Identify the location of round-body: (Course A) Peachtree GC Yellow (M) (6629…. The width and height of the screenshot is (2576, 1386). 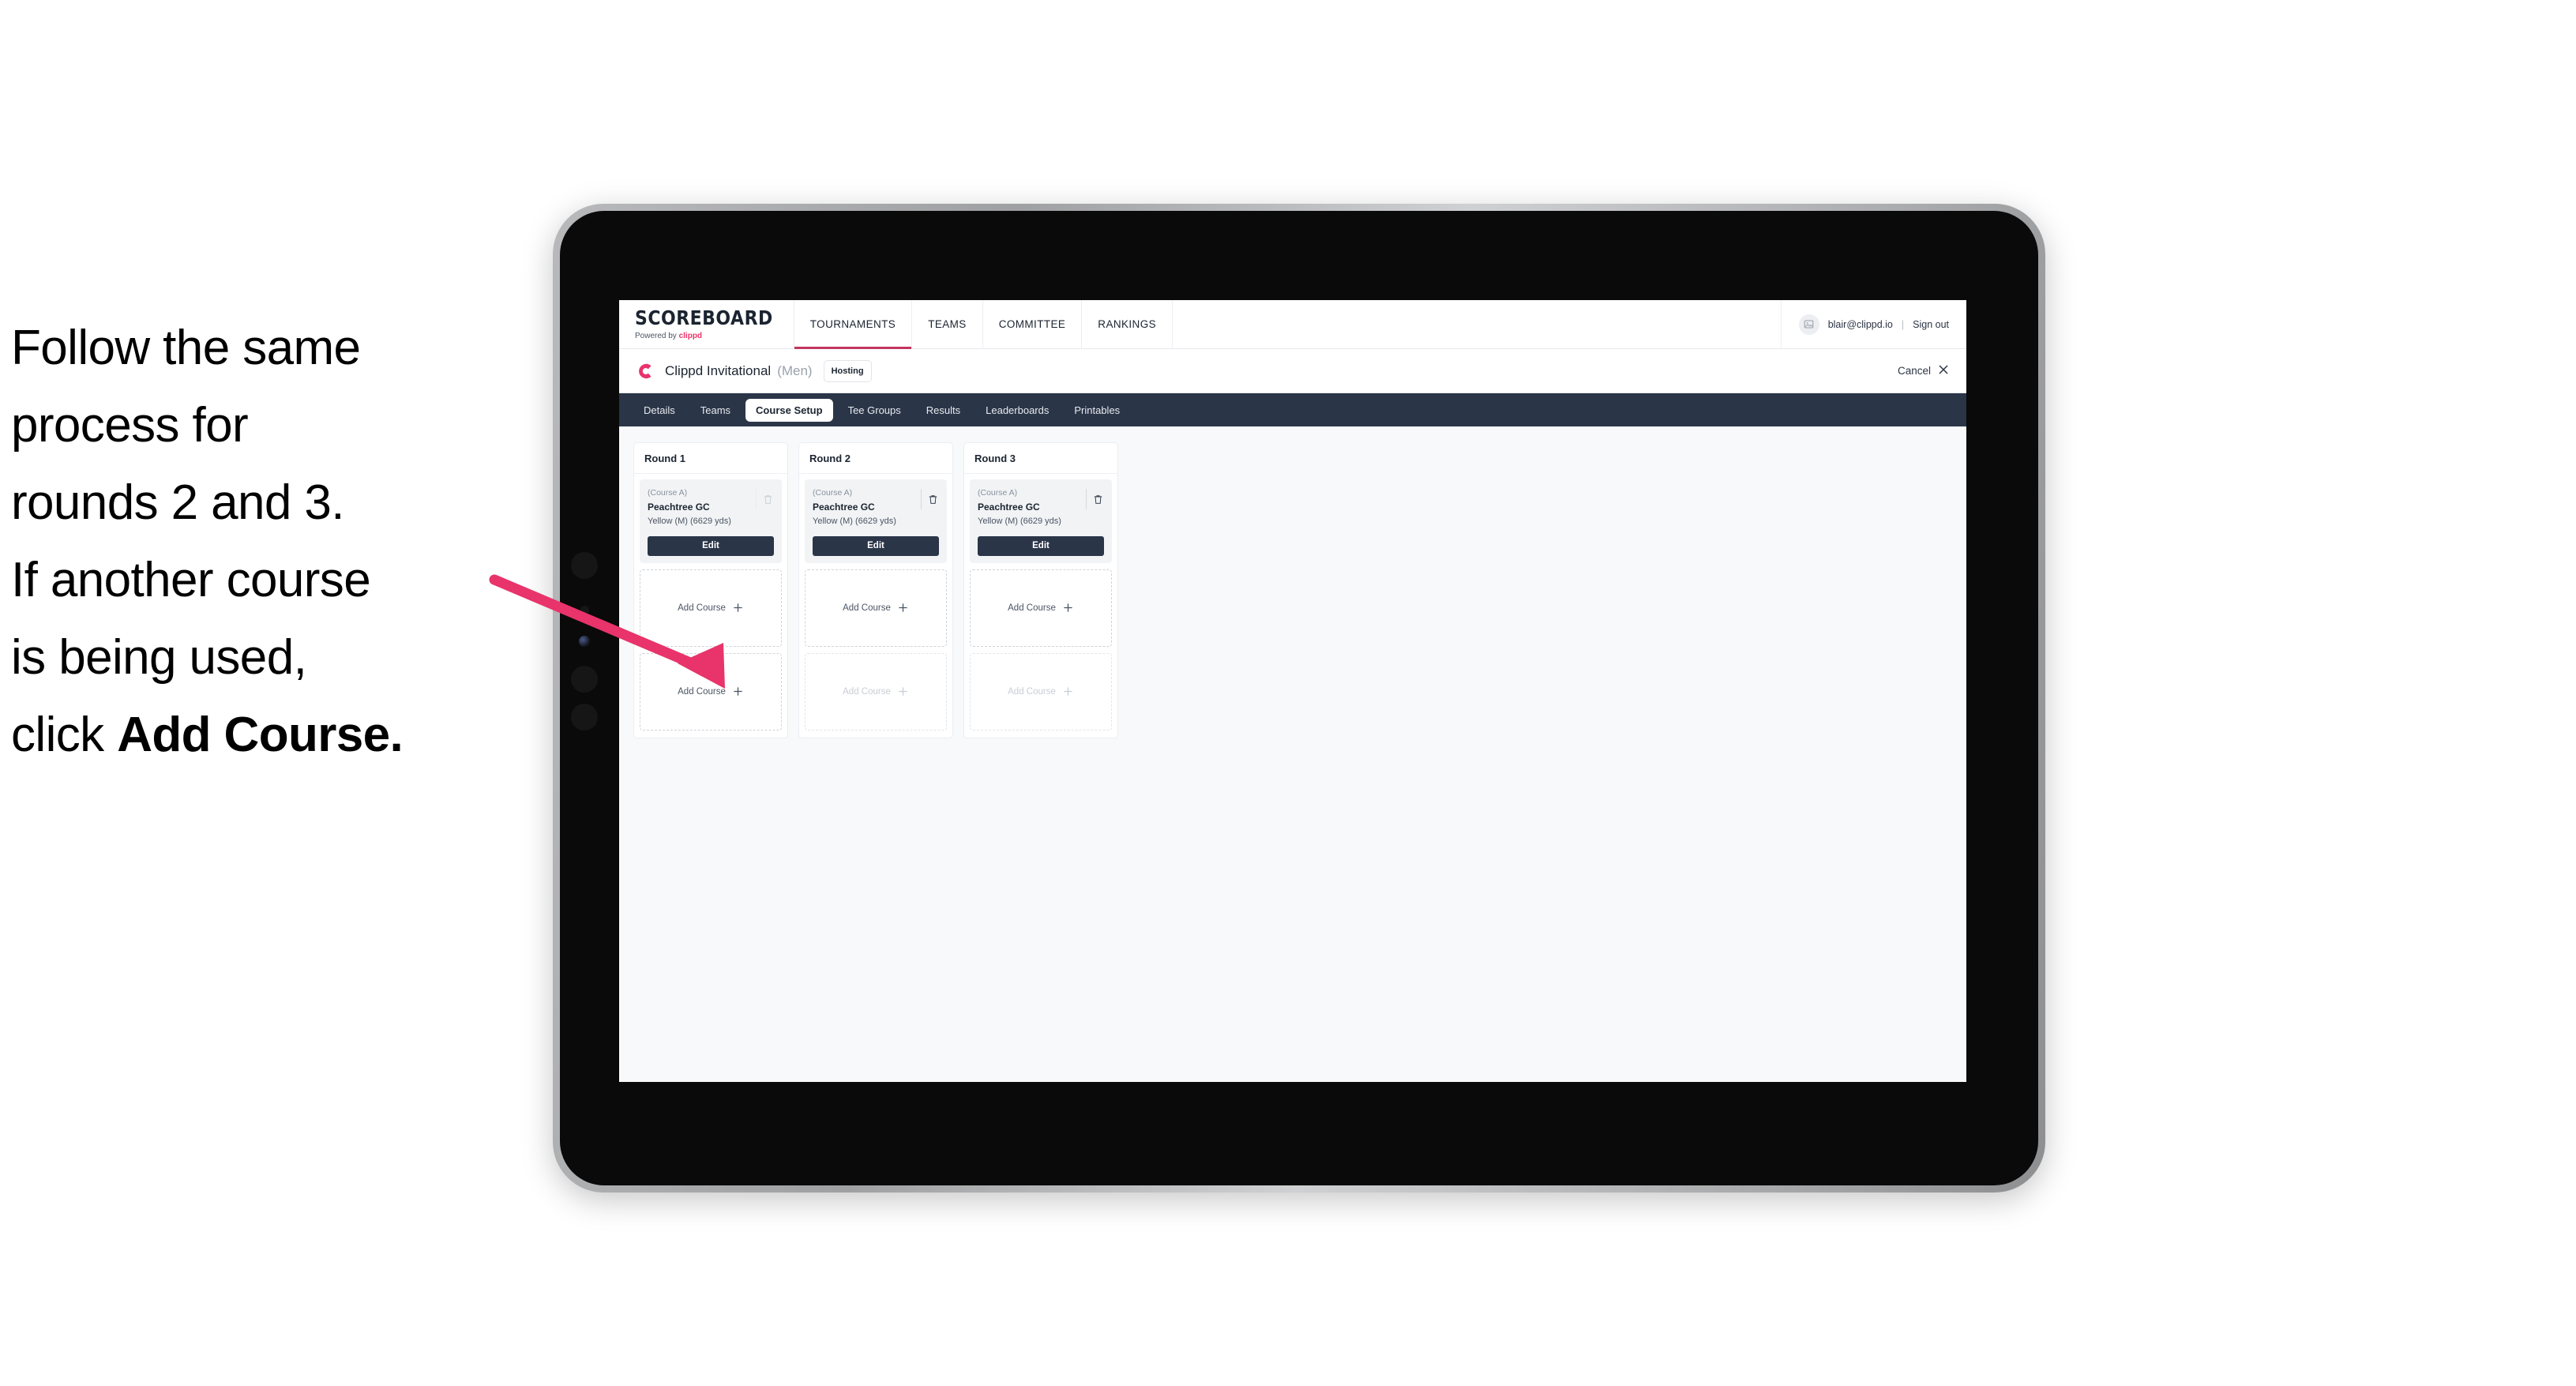
(1040, 606).